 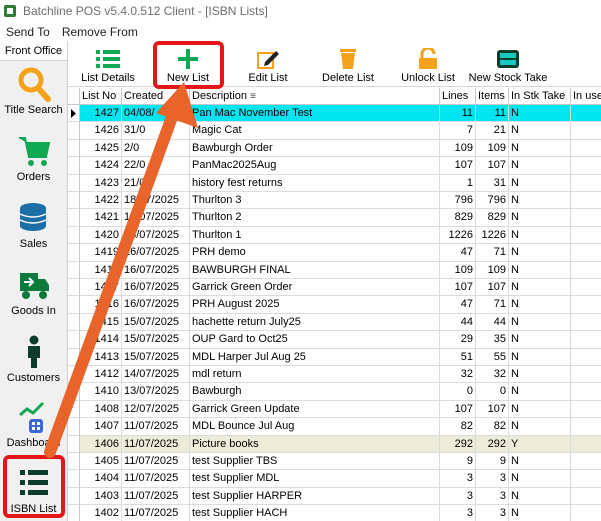 I want to click on list-details-button: List Details, so click(x=108, y=64).